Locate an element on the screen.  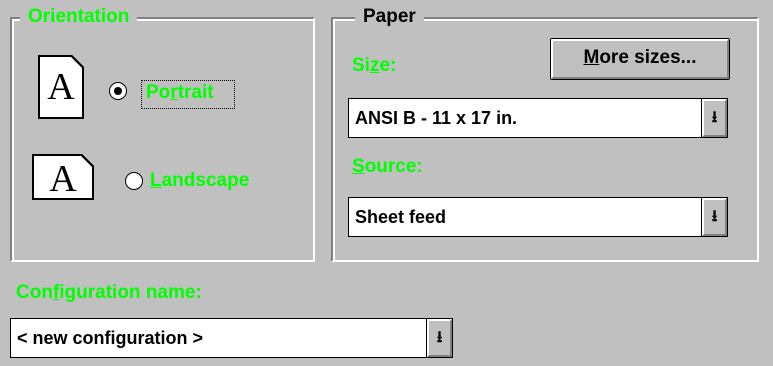
paper-source-dropdown-button: ⭳ is located at coordinates (714, 217).